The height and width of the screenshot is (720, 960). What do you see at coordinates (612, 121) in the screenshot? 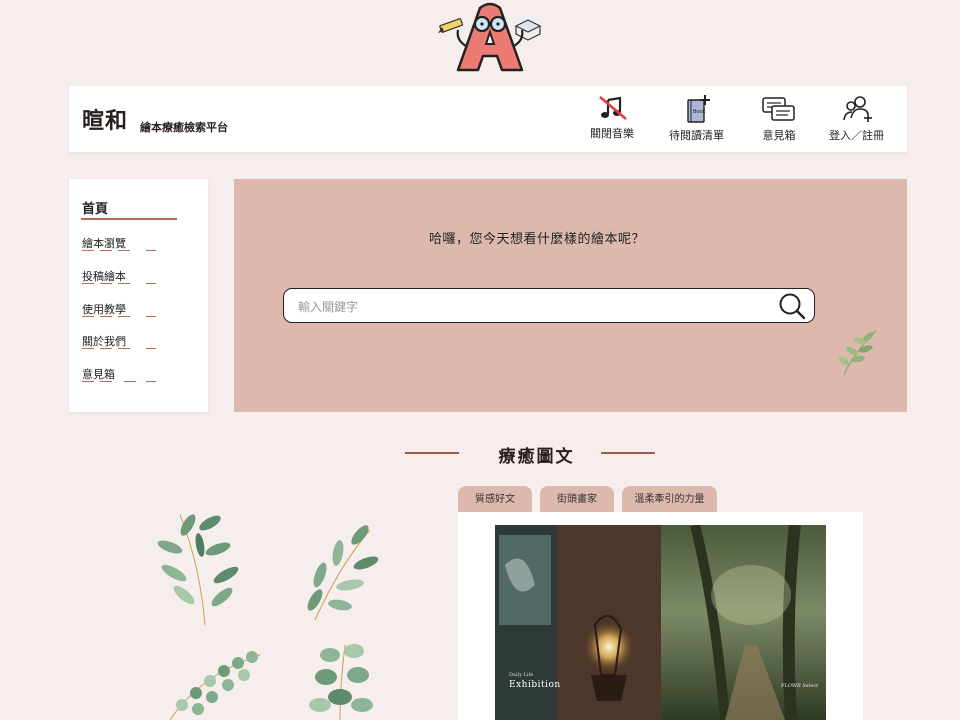
I see `music-toggle-button: 關閉音樂` at bounding box center [612, 121].